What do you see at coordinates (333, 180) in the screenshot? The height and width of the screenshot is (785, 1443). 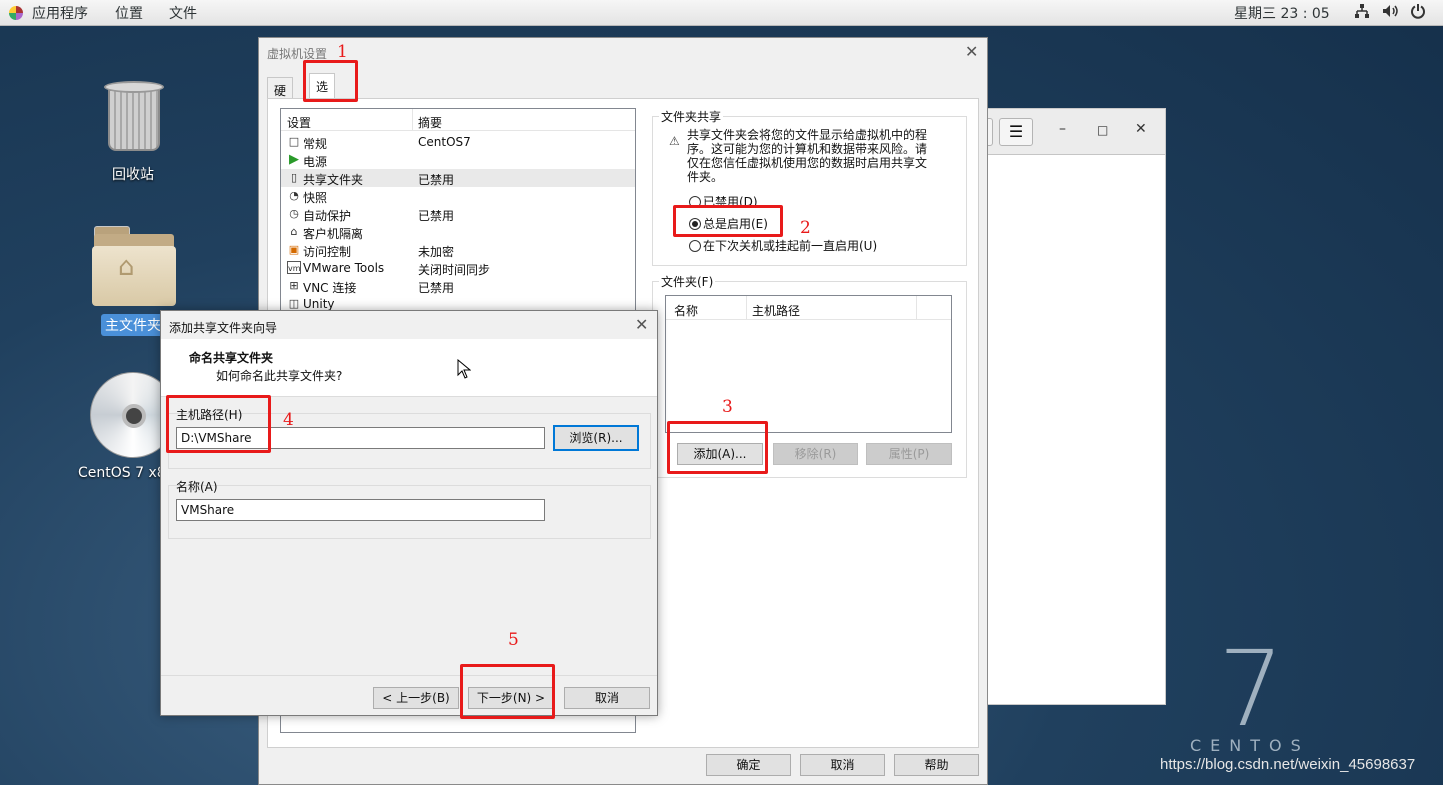 I see `row-name: 共享文件夹` at bounding box center [333, 180].